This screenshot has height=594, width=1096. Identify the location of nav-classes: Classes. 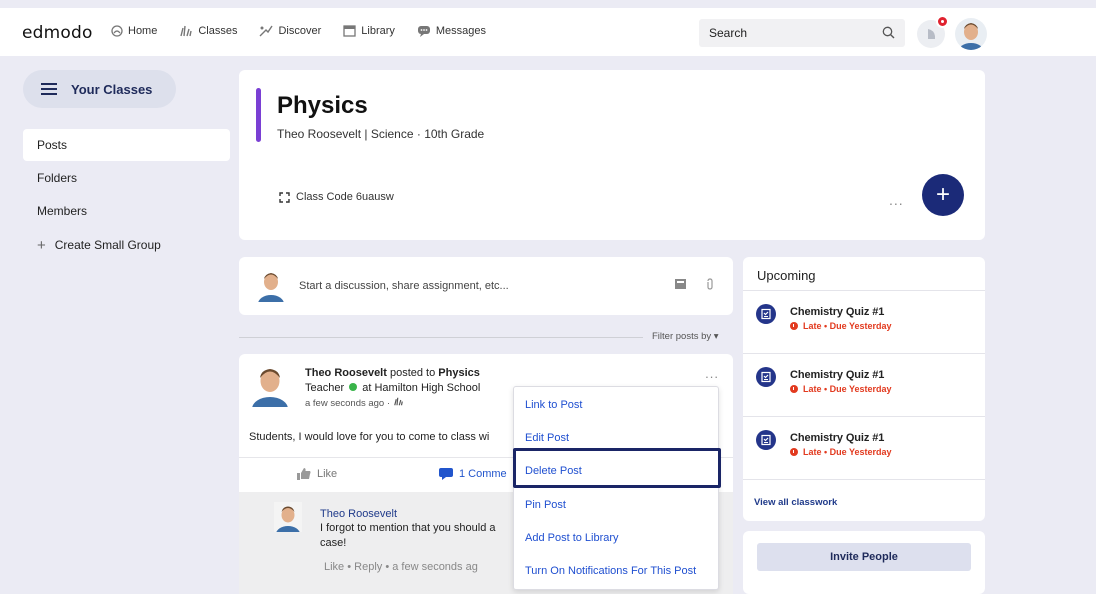
(208, 31).